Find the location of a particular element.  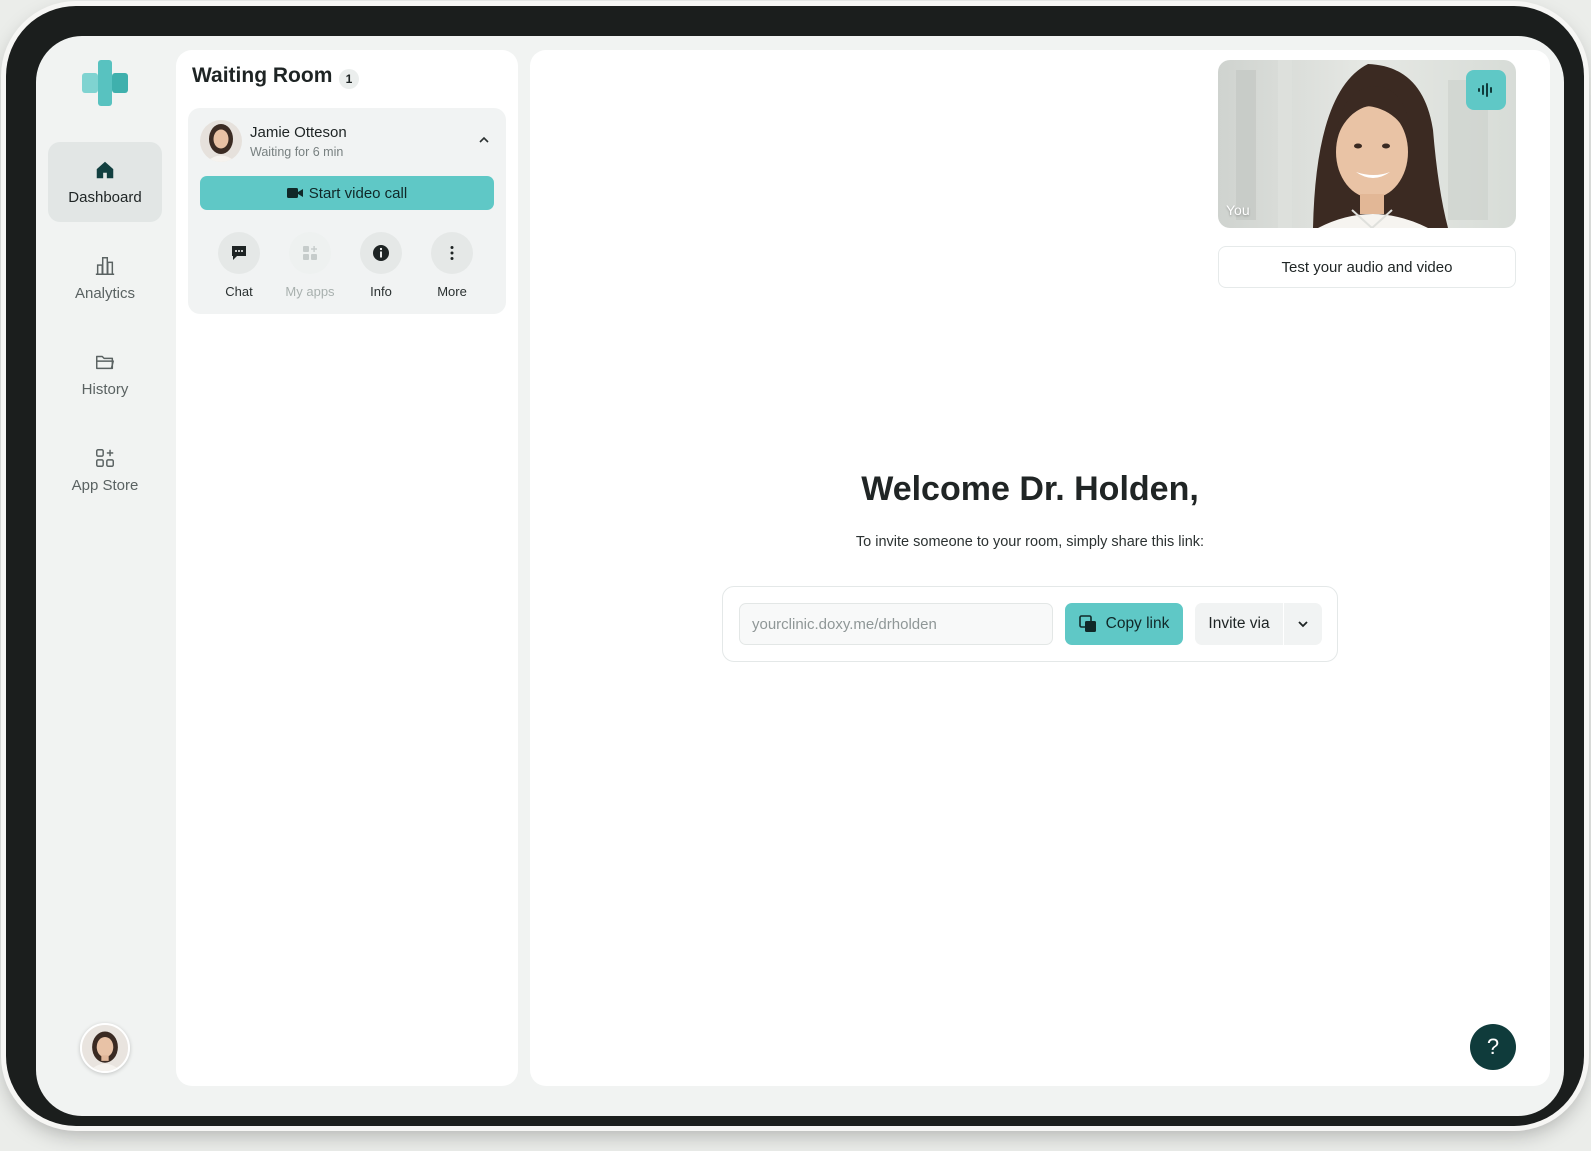

patient-wait-time: Waiting for 6 min is located at coordinates (297, 152).